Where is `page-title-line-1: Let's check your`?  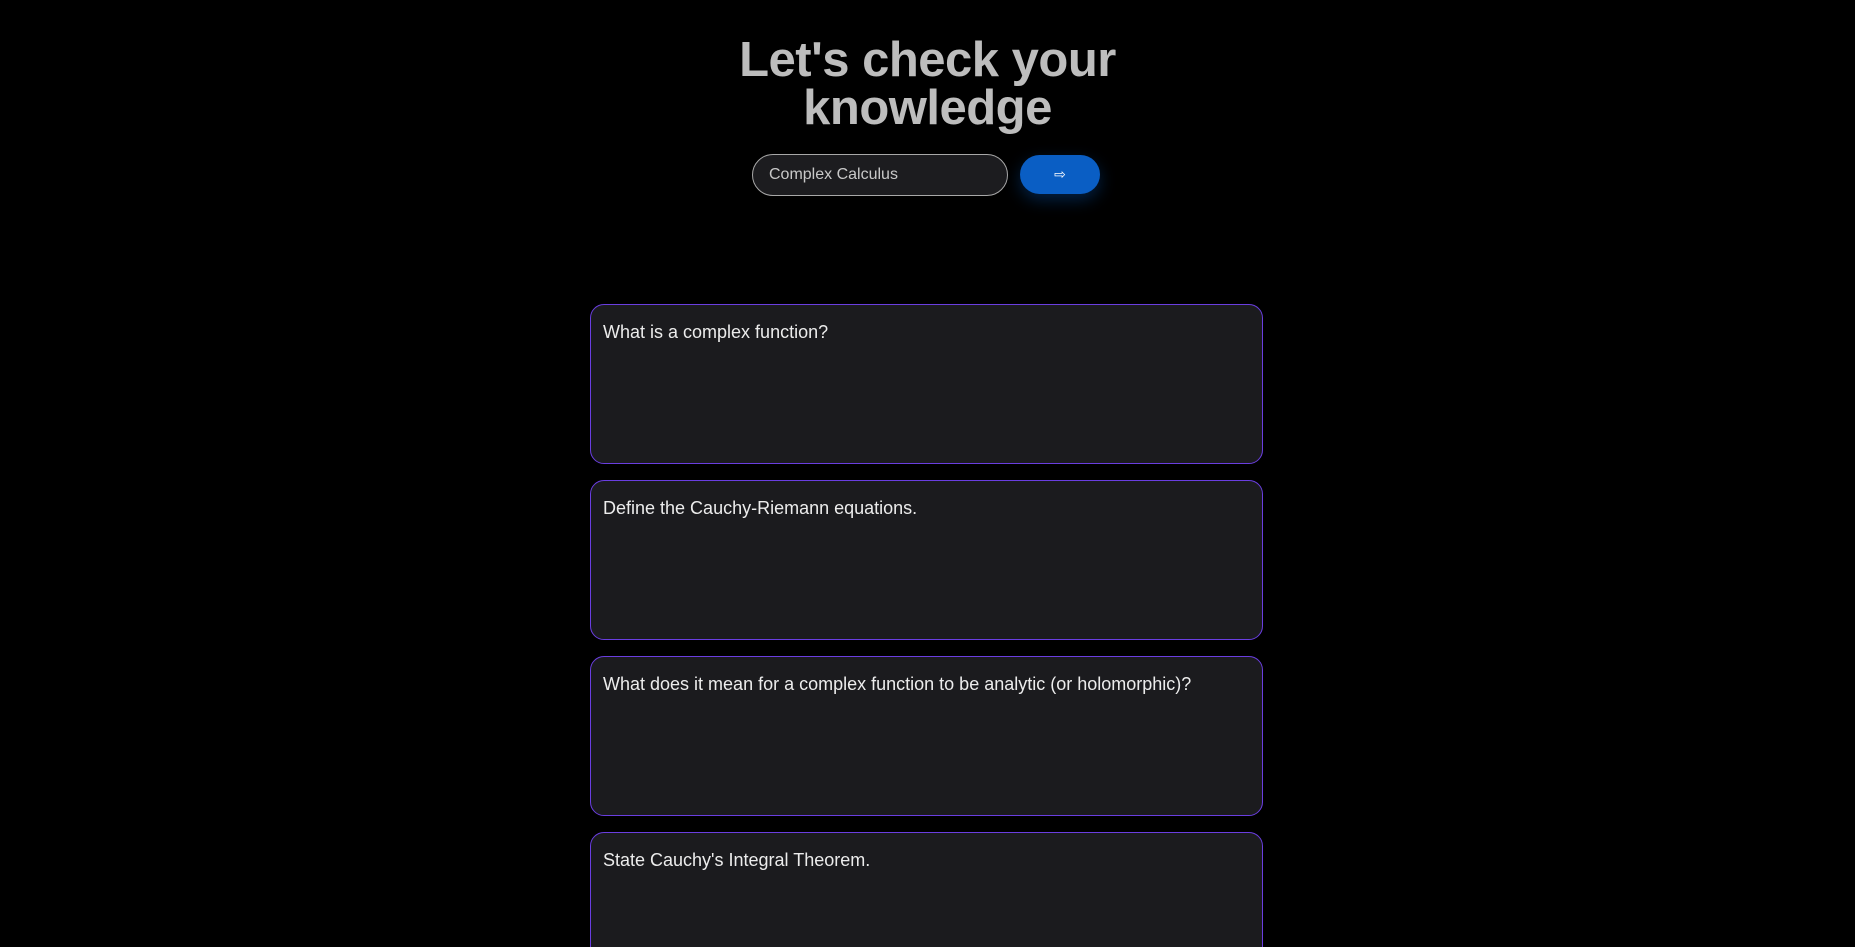 page-title-line-1: Let's check your is located at coordinates (927, 60).